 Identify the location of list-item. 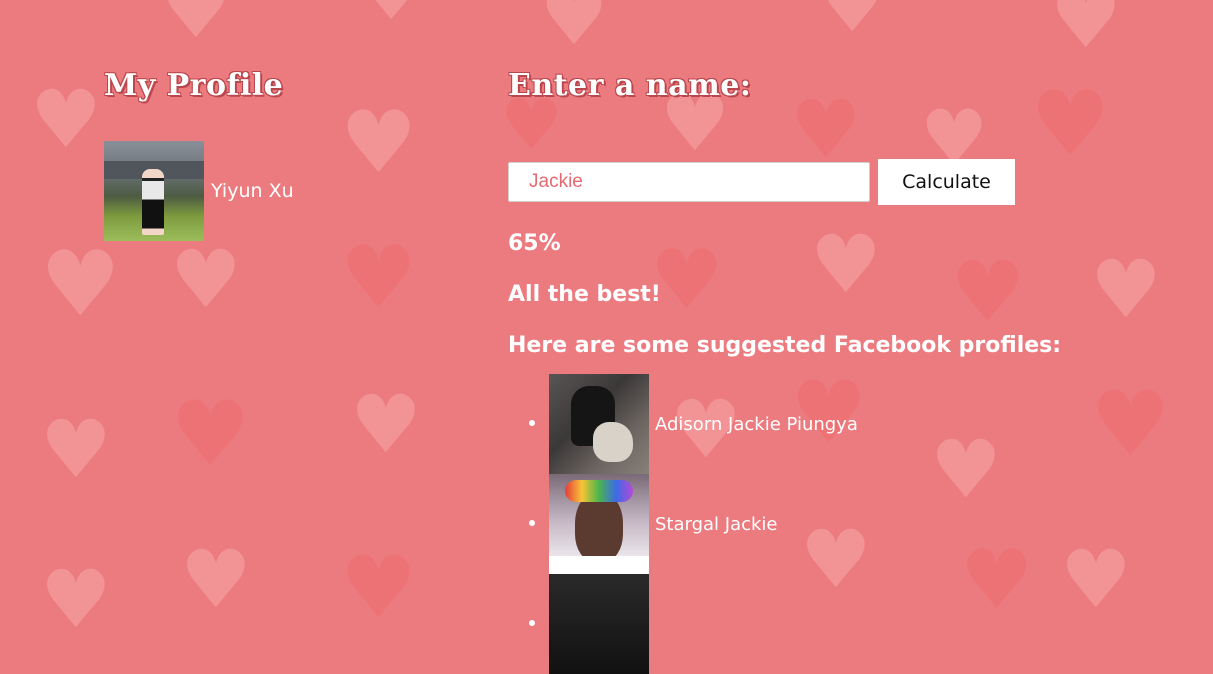
(863, 624).